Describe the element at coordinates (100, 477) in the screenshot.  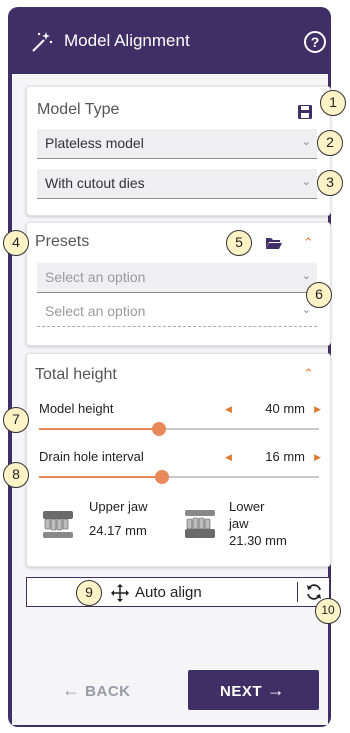
I see `drain-hole-slider-fill` at that location.